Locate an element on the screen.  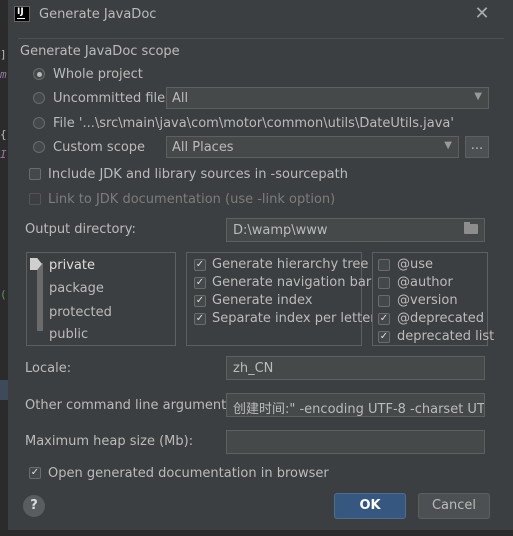
visibility-level-private: private is located at coordinates (72, 265).